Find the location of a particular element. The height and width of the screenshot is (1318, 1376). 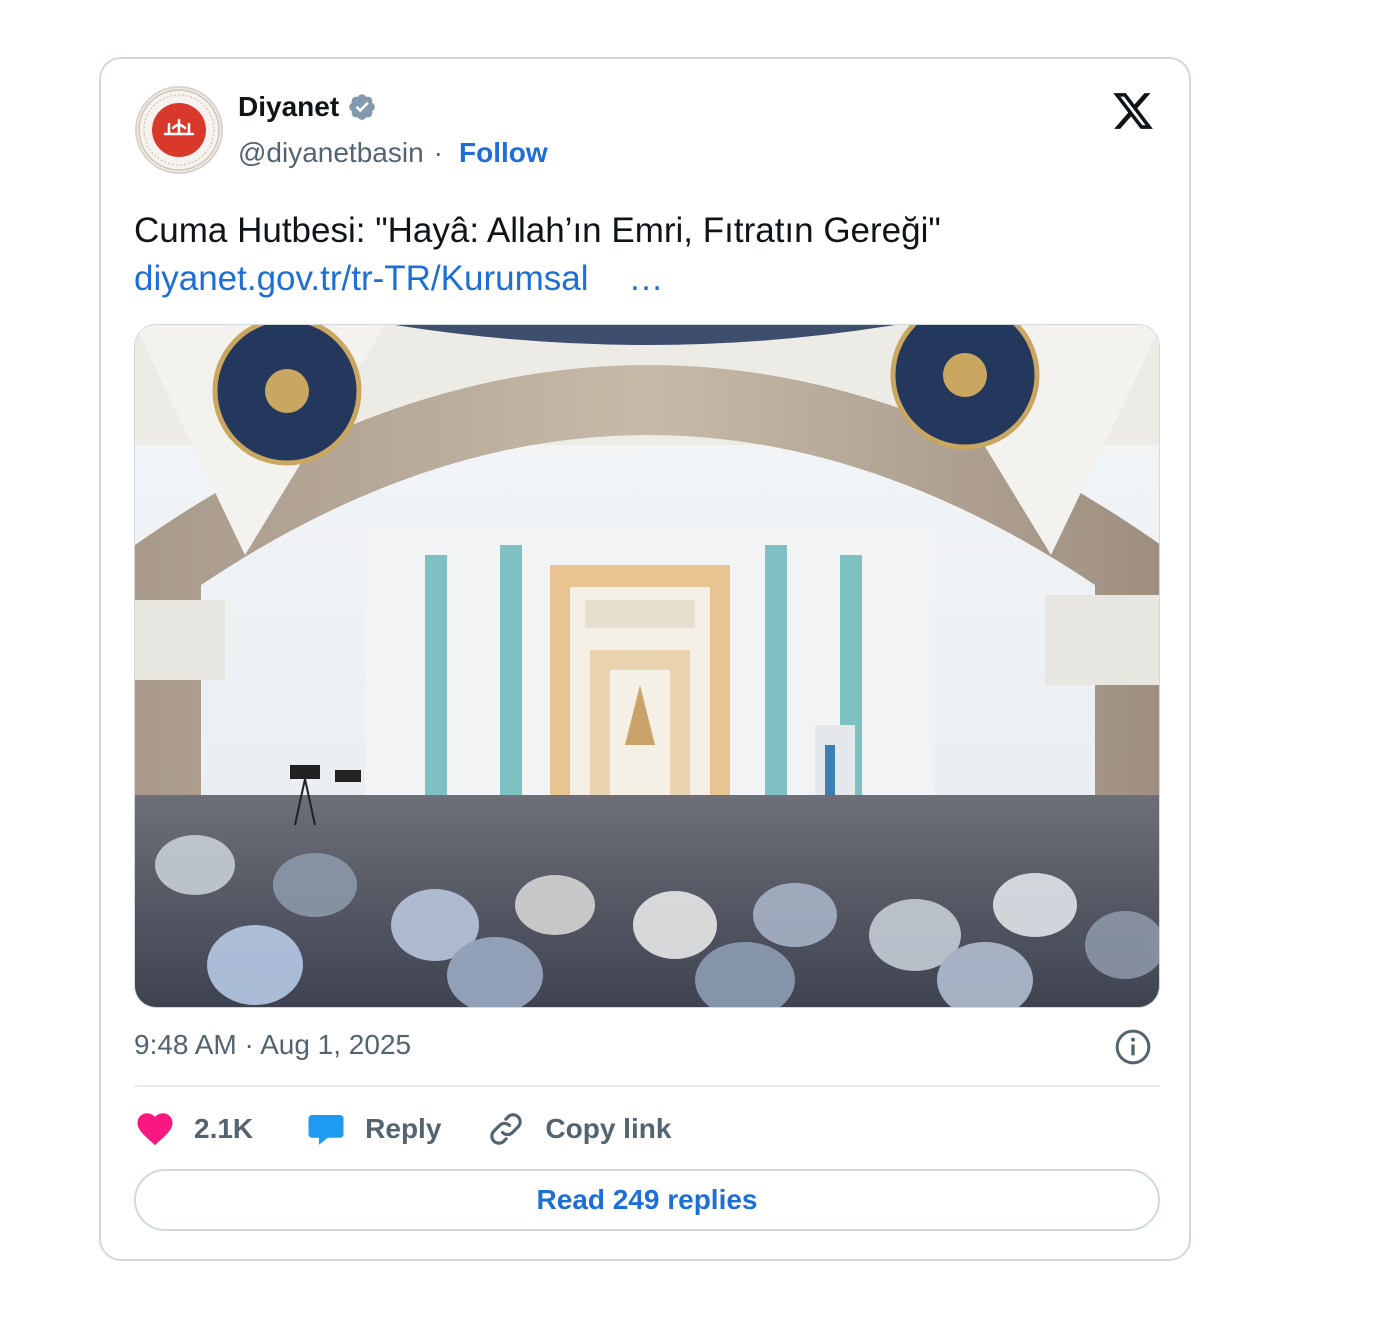

handle-row: @diyanetbasin · Follow is located at coordinates (393, 153).